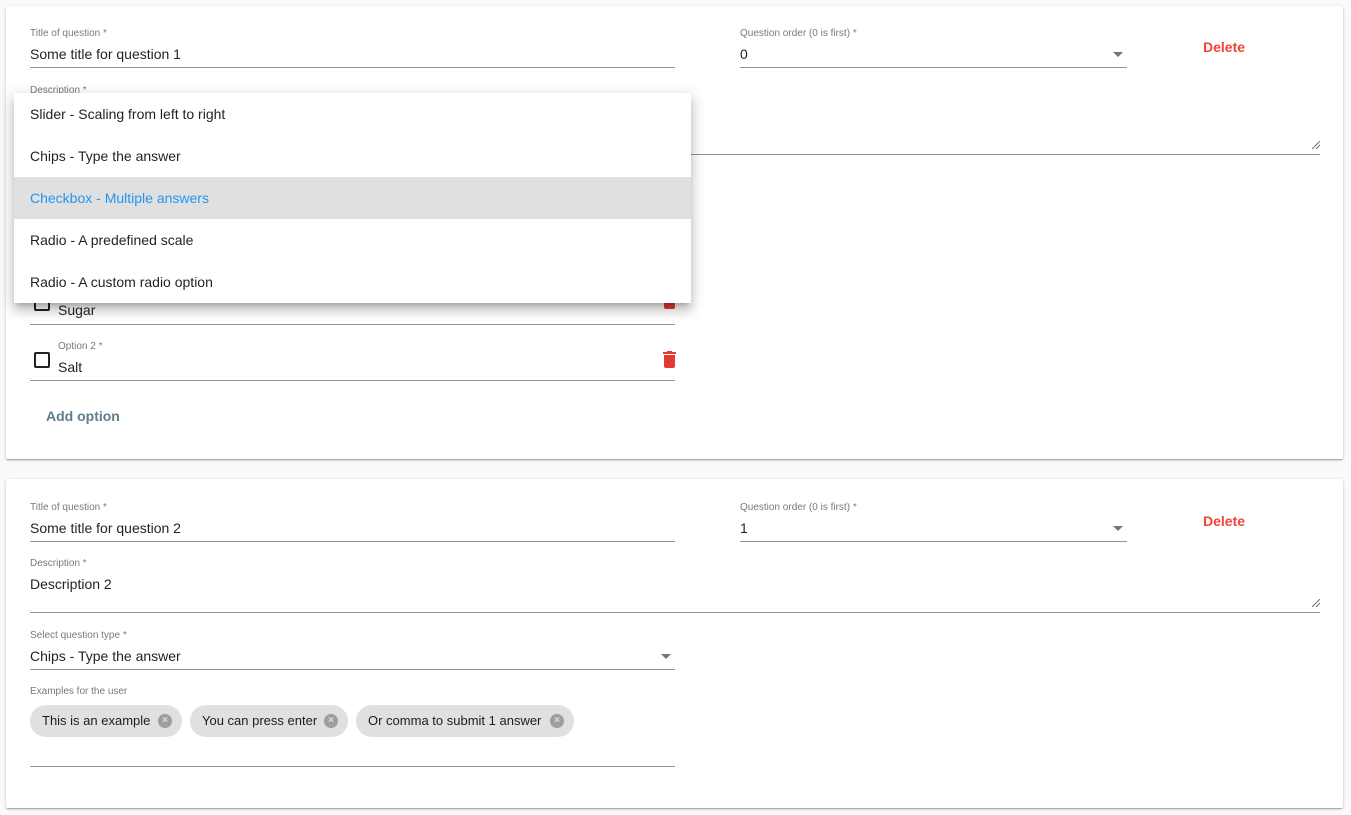 The image size is (1351, 815). I want to click on chip: Or comma to submit 1 answer ×, so click(465, 721).